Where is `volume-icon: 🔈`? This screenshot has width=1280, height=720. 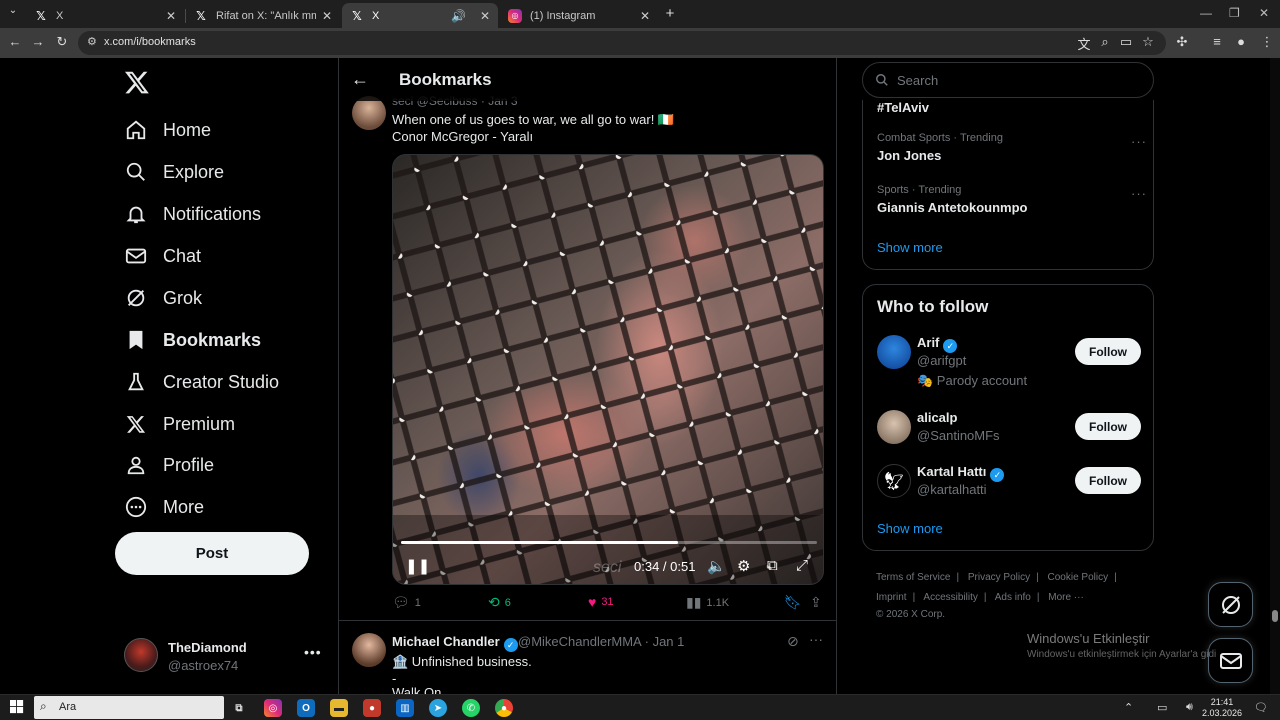 volume-icon: 🔈 is located at coordinates (716, 566).